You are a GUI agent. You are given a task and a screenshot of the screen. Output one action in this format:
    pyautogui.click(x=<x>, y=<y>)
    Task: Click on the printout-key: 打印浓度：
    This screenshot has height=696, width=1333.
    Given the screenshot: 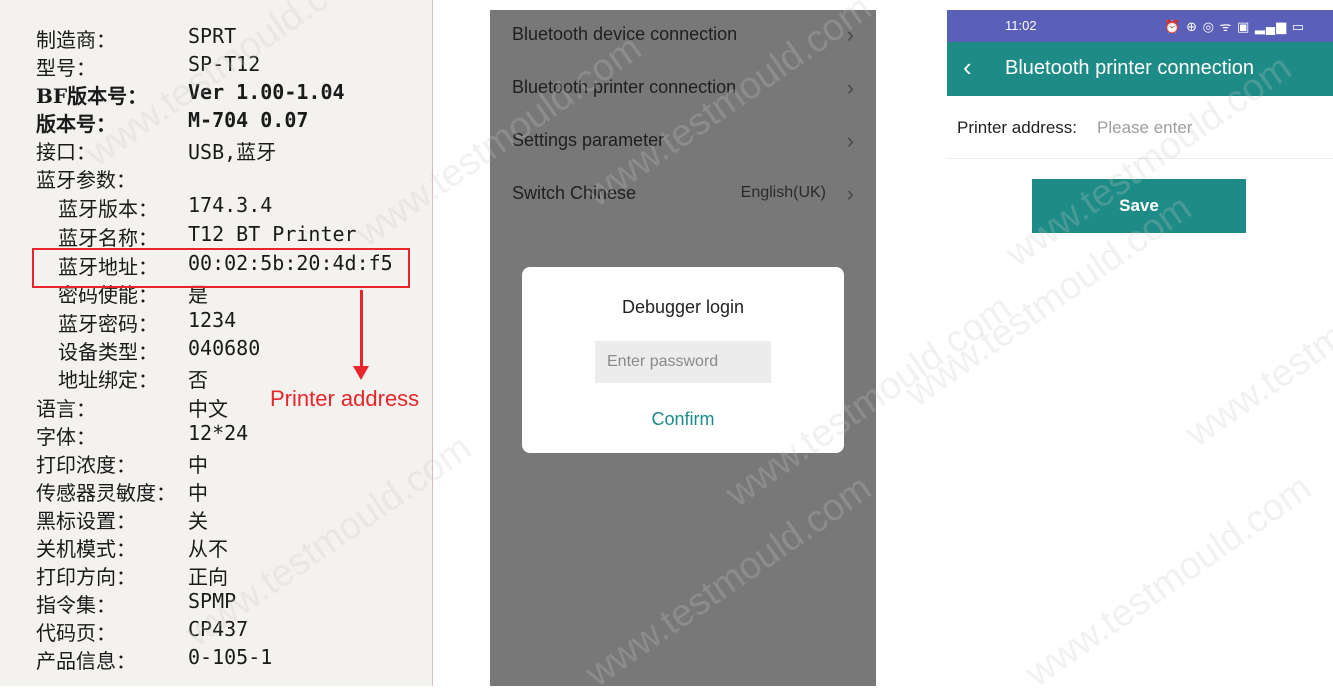 What is the action you would take?
    pyautogui.click(x=86, y=465)
    